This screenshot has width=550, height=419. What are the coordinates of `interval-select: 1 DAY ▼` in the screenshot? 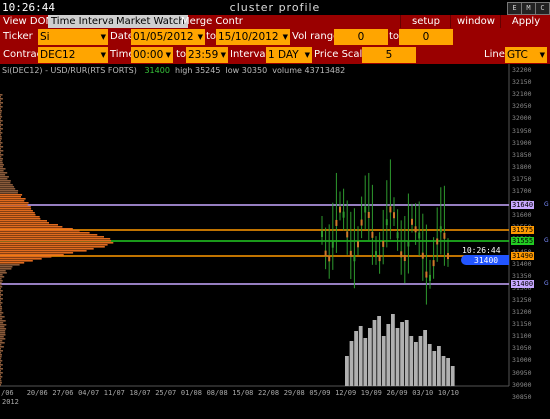 It's located at (289, 55).